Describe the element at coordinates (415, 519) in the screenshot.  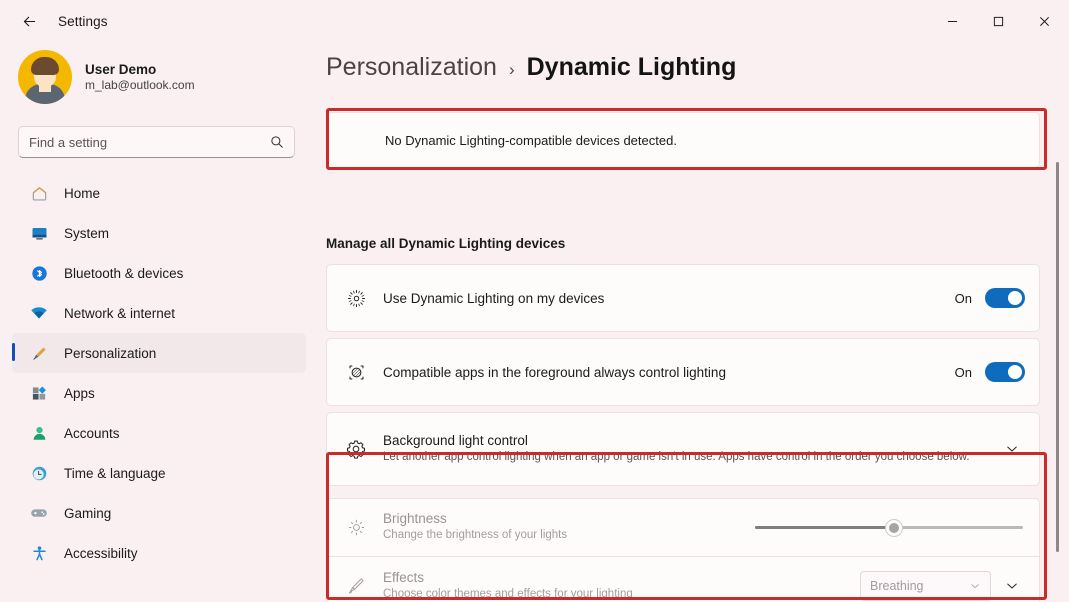
I see `setting-title: Brightness` at that location.